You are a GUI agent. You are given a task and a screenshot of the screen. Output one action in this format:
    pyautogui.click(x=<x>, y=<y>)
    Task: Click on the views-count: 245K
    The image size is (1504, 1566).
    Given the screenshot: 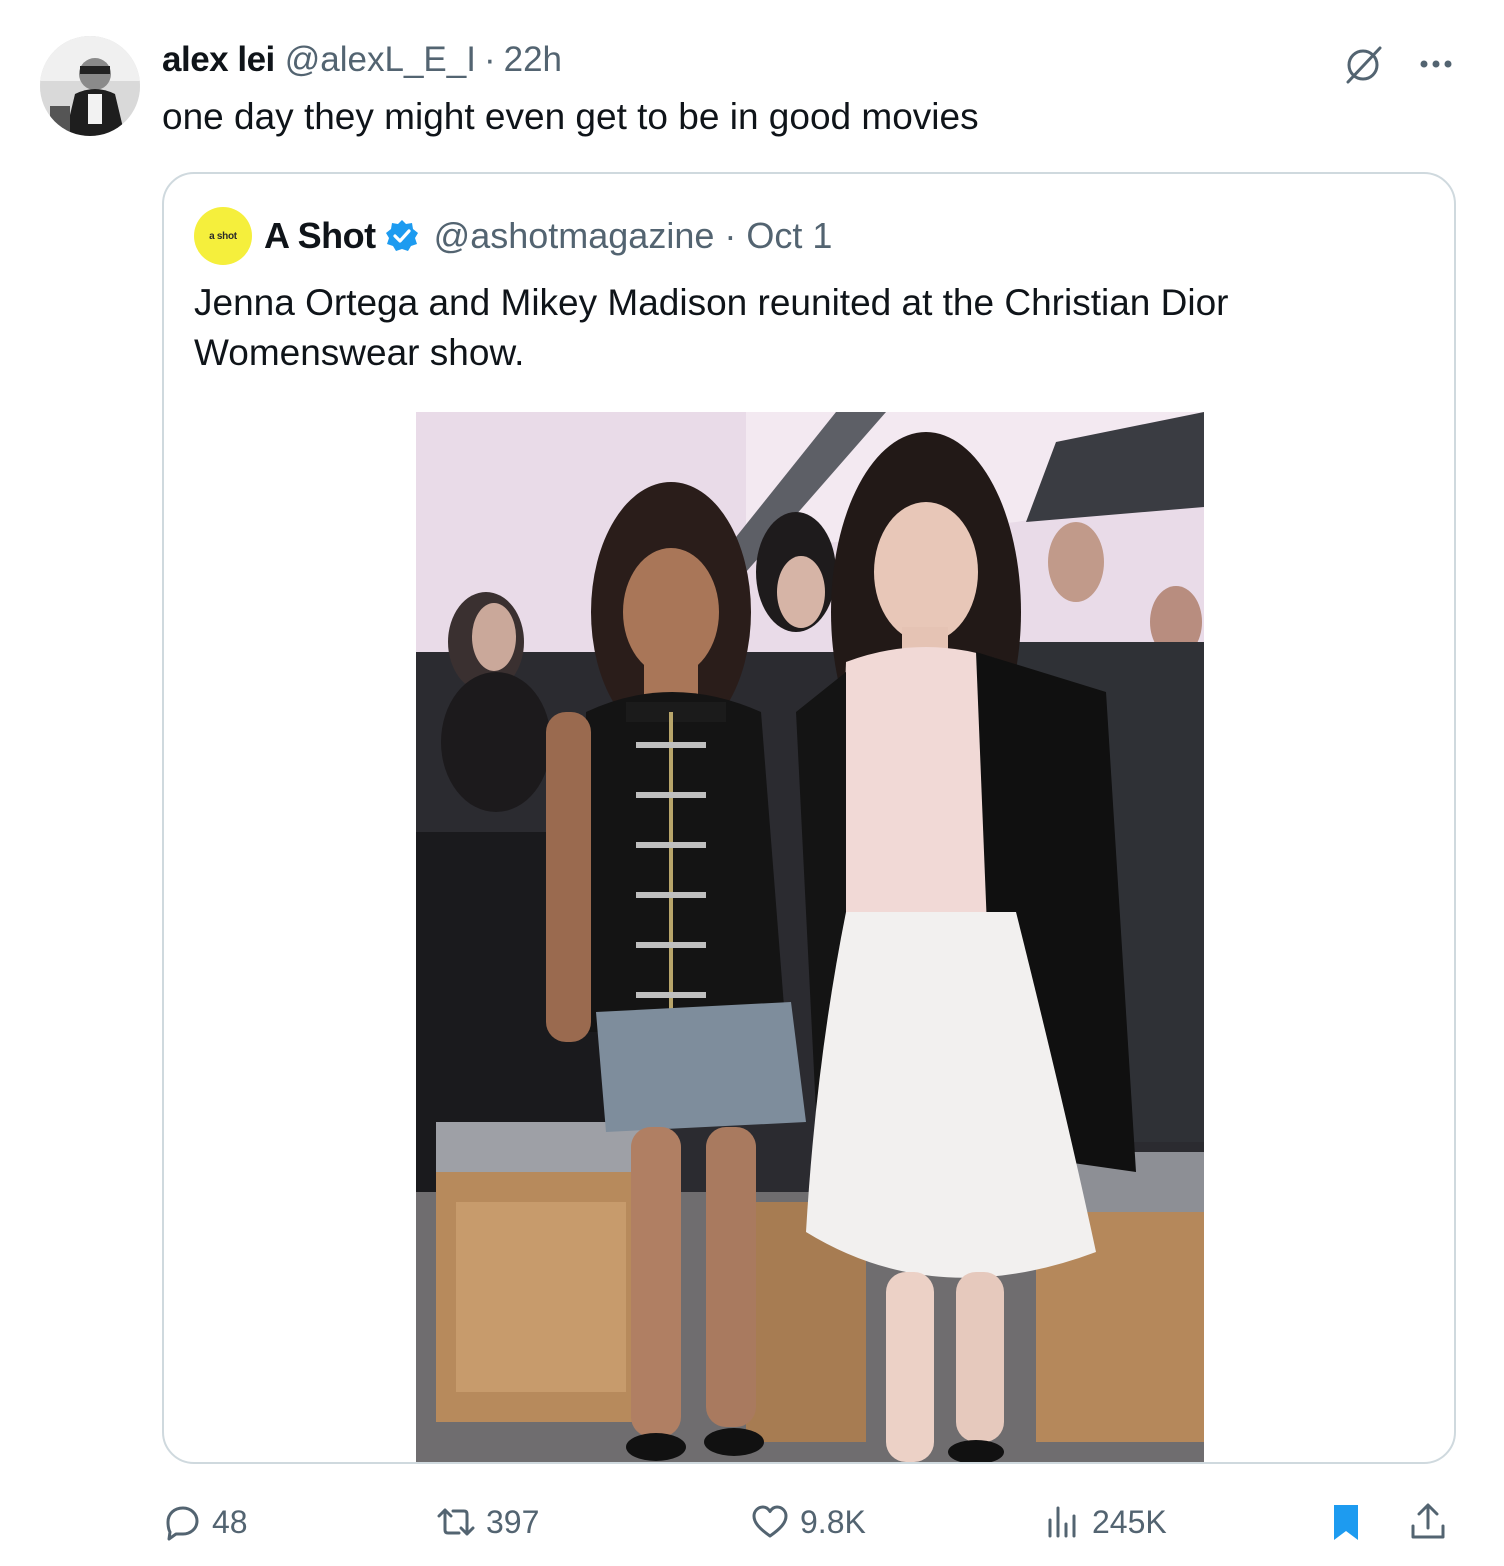 What is the action you would take?
    pyautogui.click(x=1129, y=1521)
    